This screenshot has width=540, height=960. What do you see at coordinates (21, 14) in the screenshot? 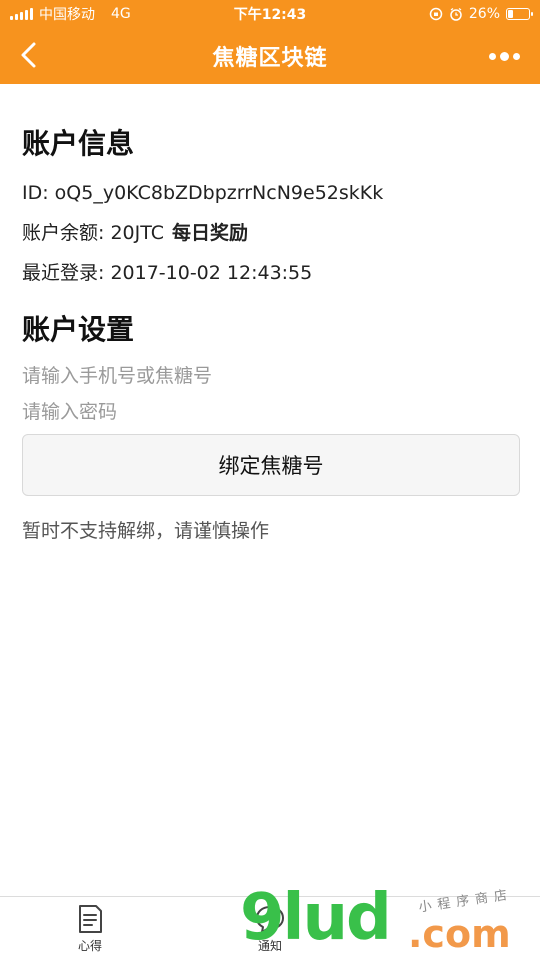
I see `signal-strength-icon` at bounding box center [21, 14].